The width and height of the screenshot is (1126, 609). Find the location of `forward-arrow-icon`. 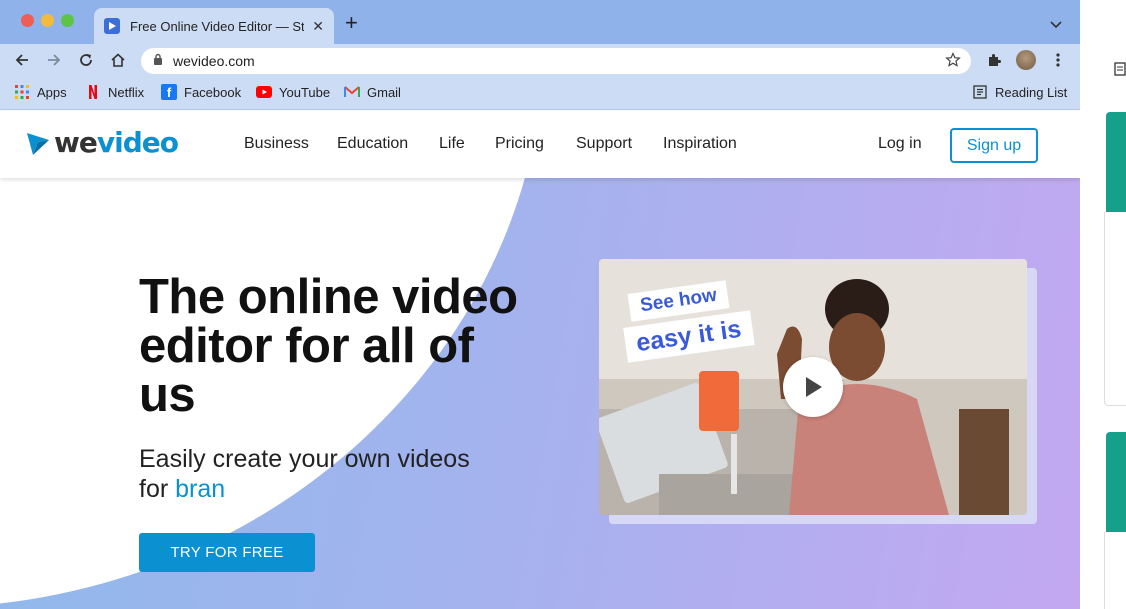

forward-arrow-icon is located at coordinates (54, 60).